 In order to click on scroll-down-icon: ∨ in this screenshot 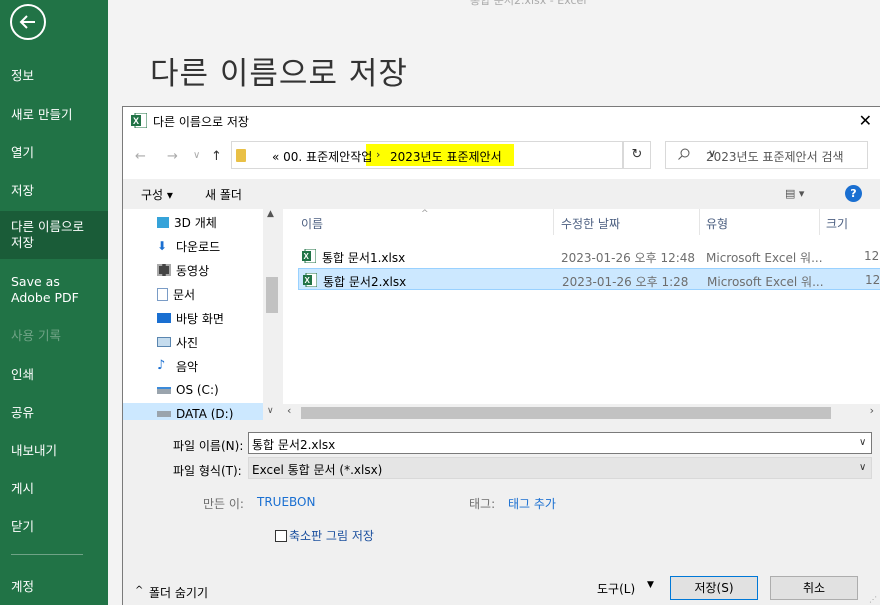, I will do `click(270, 411)`.